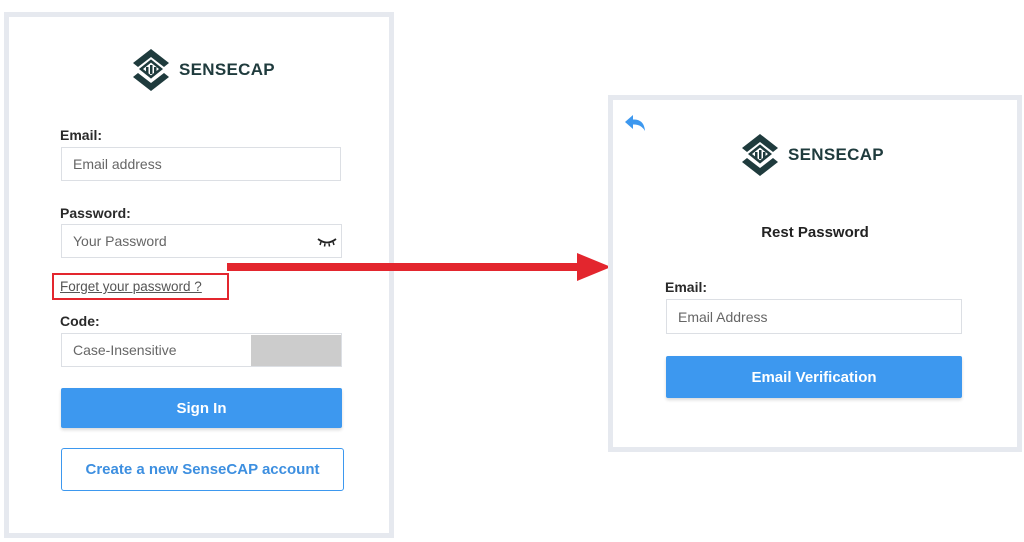  I want to click on forgot-password-highlight: Forget your password ?, so click(140, 286).